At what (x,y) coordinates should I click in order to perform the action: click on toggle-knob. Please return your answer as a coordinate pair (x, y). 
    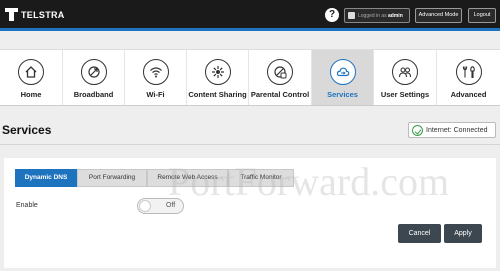
    Looking at the image, I should click on (145, 206).